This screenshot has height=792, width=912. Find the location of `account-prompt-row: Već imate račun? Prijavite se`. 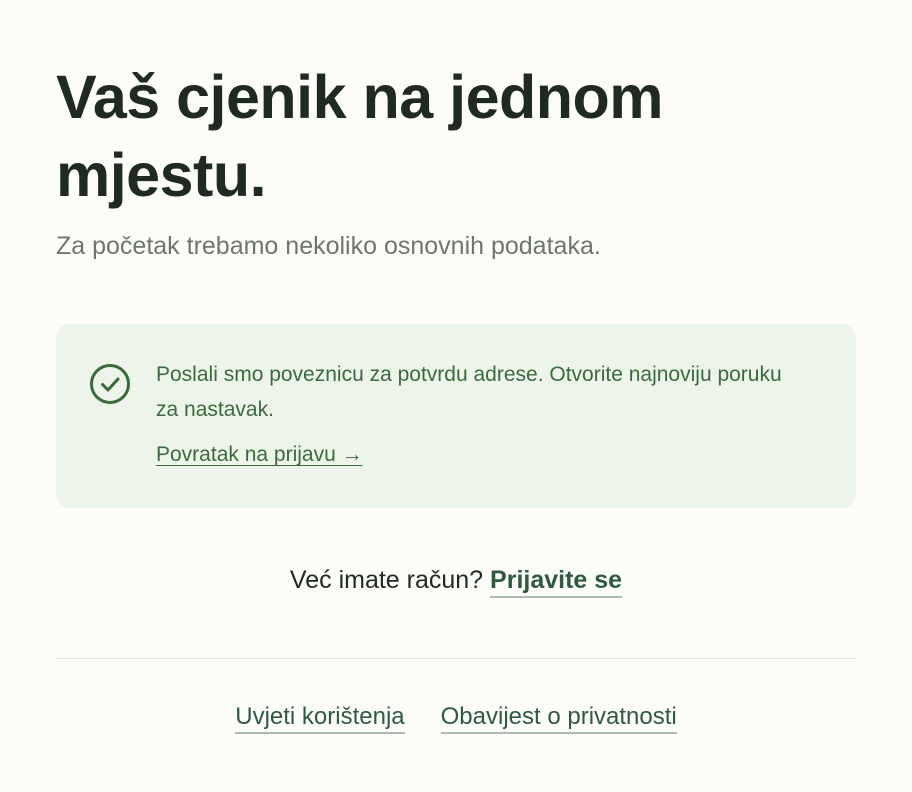

account-prompt-row: Već imate račun? Prijavite se is located at coordinates (456, 580).